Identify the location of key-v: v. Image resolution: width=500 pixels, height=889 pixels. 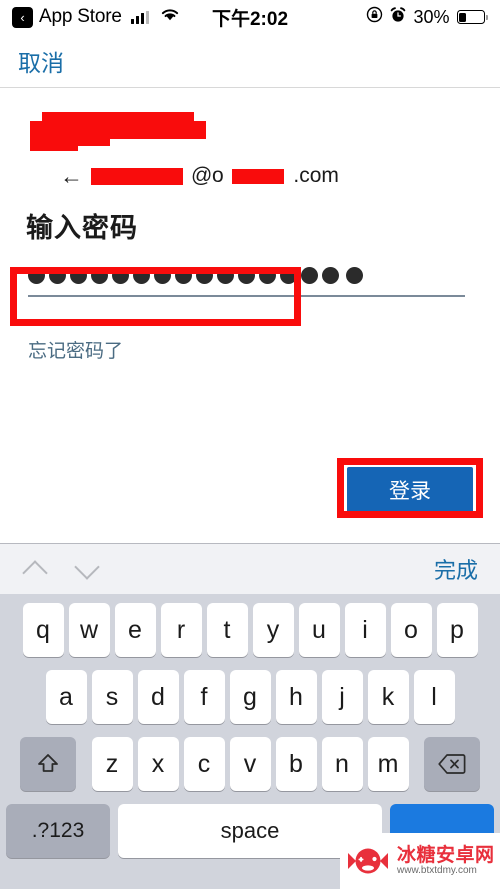
(250, 764).